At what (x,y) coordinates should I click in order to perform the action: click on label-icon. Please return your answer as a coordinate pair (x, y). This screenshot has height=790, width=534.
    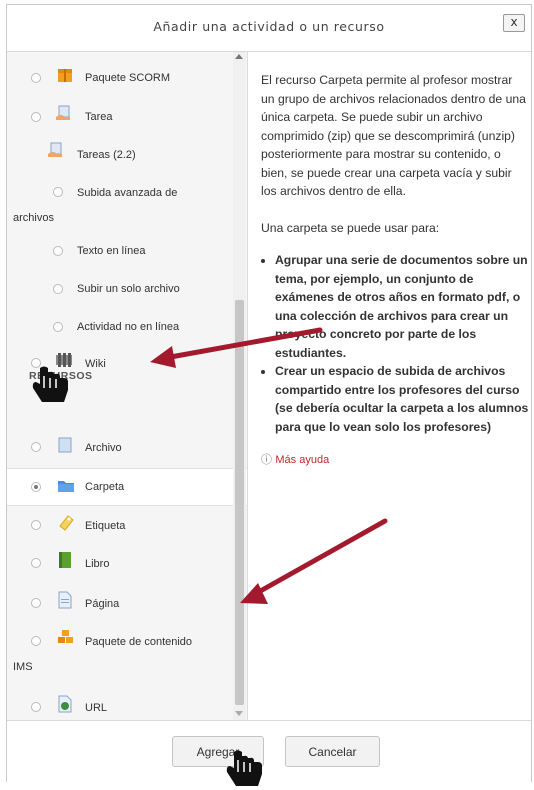
    Looking at the image, I should click on (65, 522).